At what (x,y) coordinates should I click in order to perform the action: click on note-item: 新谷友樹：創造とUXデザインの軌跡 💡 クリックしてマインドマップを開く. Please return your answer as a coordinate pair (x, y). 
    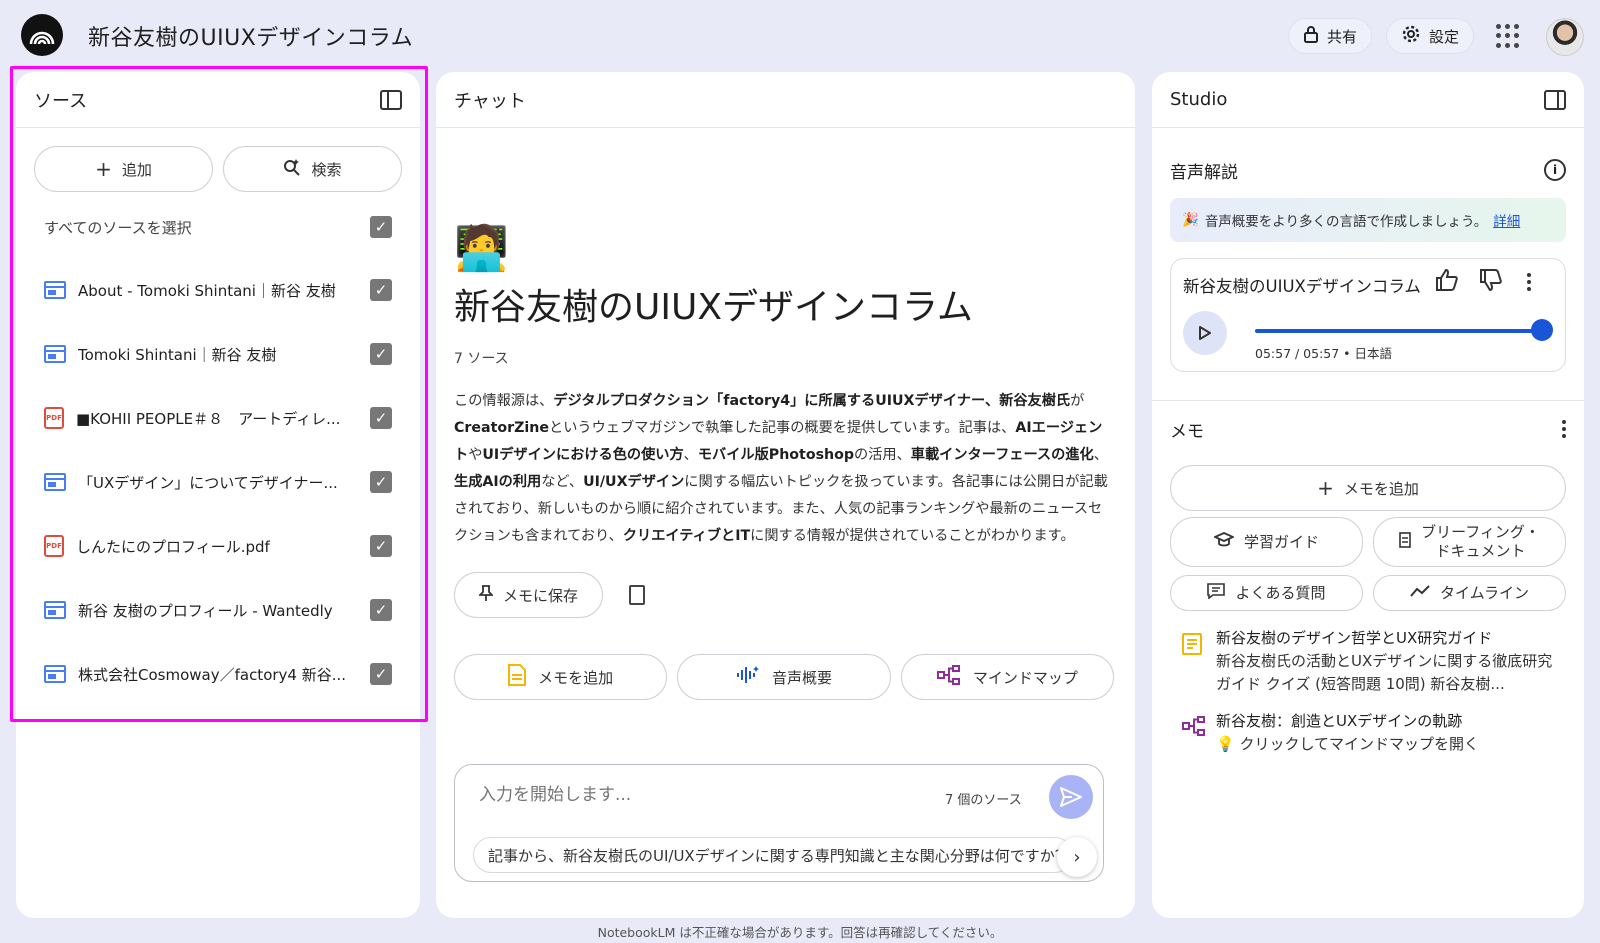
    Looking at the image, I should click on (1368, 733).